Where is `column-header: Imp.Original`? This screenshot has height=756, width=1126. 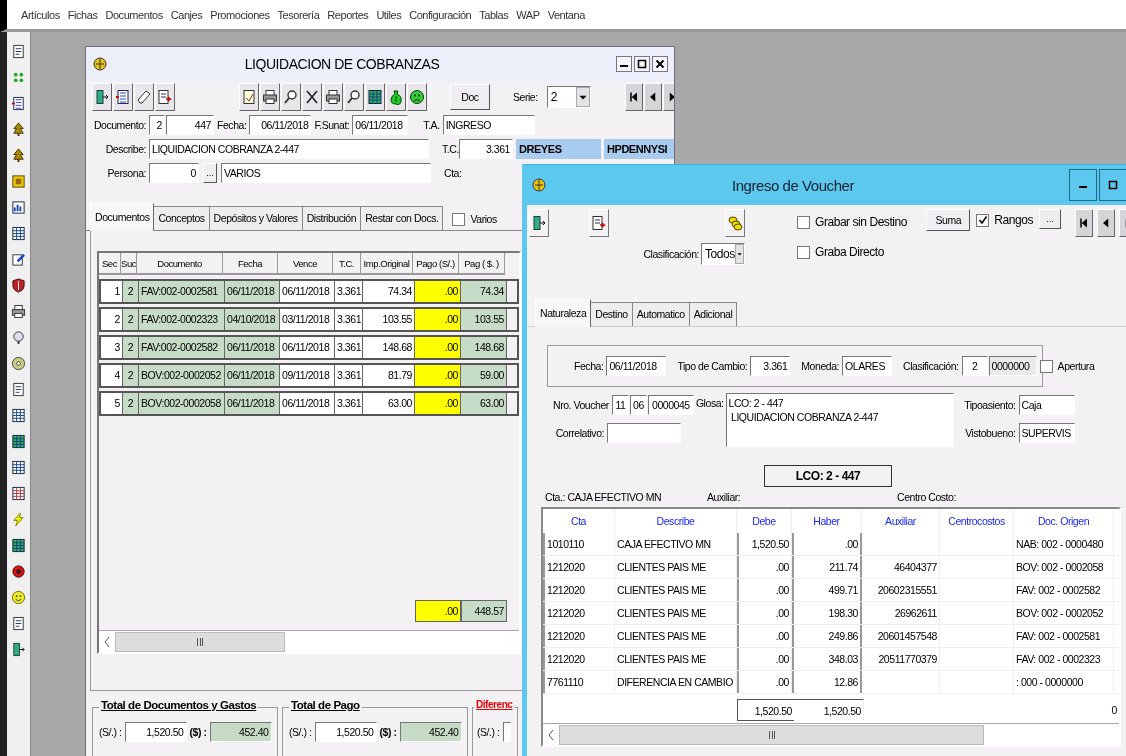
column-header: Imp.Original is located at coordinates (387, 264).